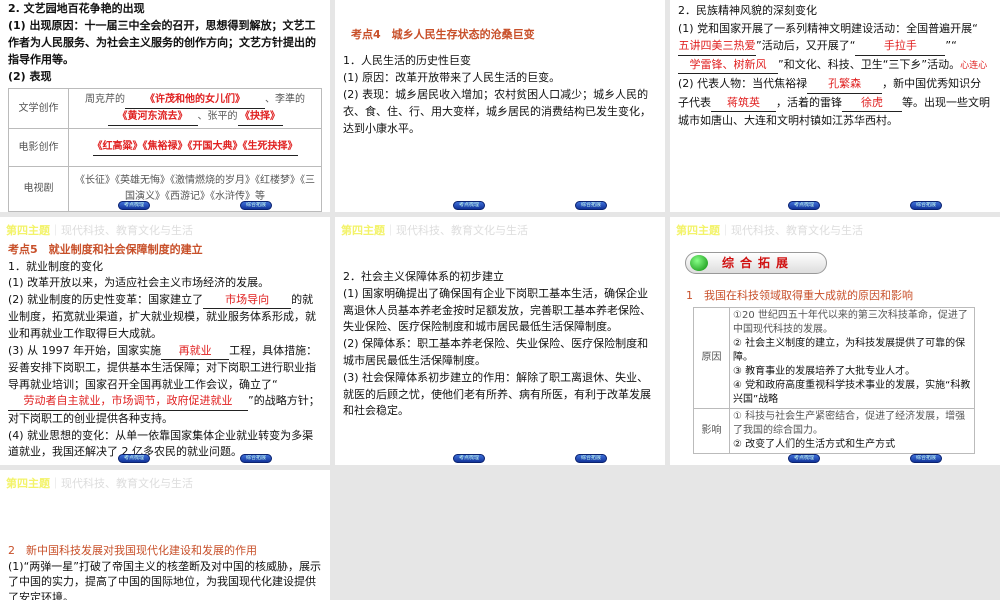  What do you see at coordinates (195, 100) in the screenshot?
I see `fill-blank: 《许茂和他的女儿们》` at bounding box center [195, 100].